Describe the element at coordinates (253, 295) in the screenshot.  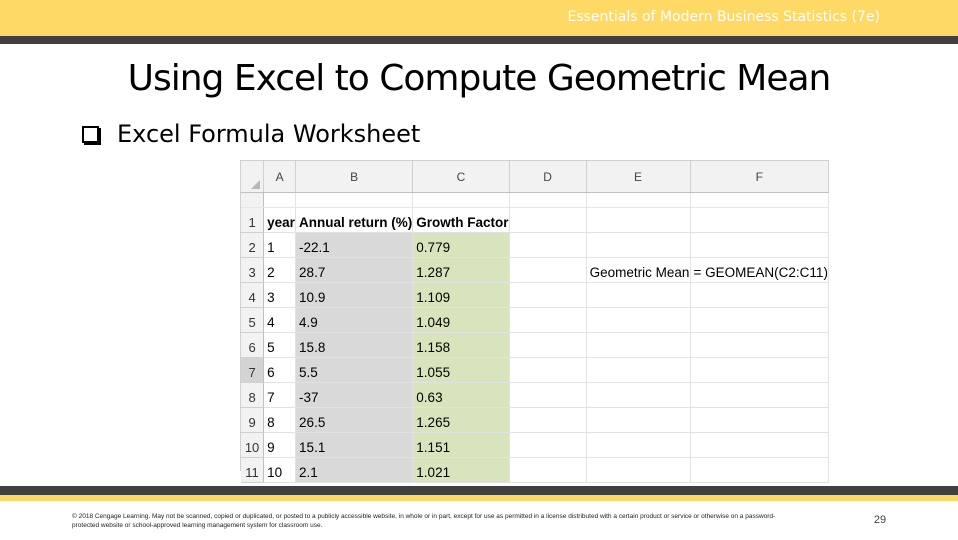
I see `row-header: 4` at that location.